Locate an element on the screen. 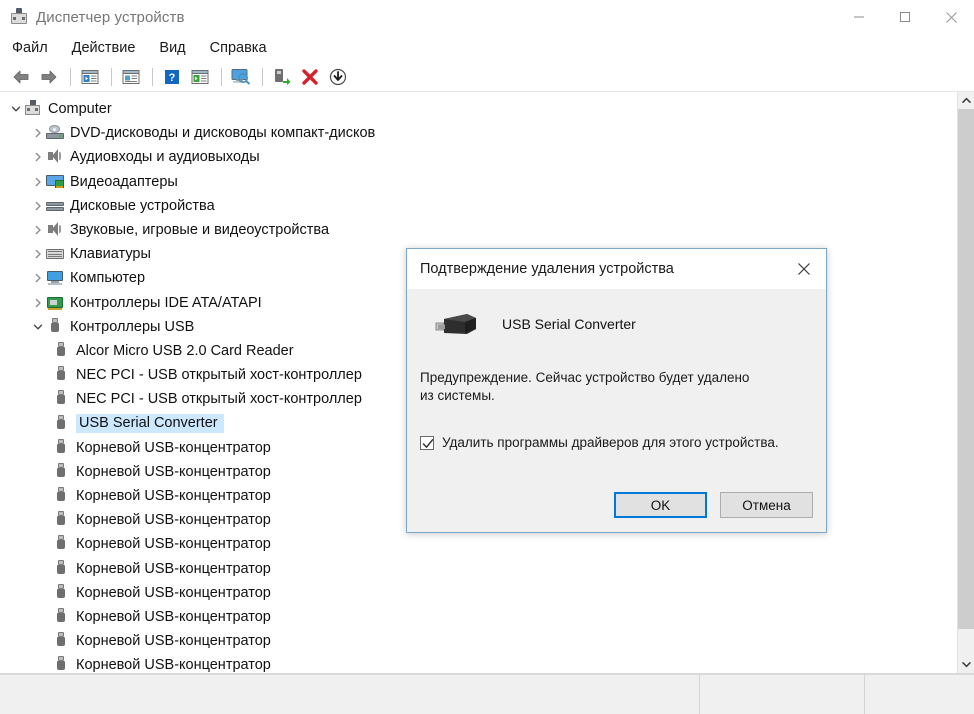 The width and height of the screenshot is (974, 714). uninstall-device-icon is located at coordinates (310, 77).